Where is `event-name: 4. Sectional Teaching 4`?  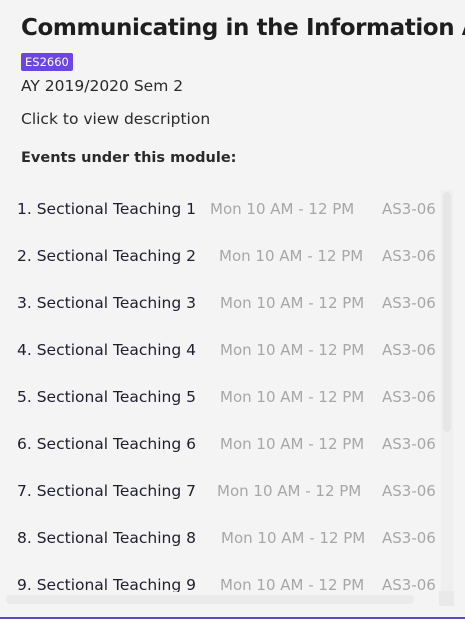 event-name: 4. Sectional Teaching 4 is located at coordinates (107, 350).